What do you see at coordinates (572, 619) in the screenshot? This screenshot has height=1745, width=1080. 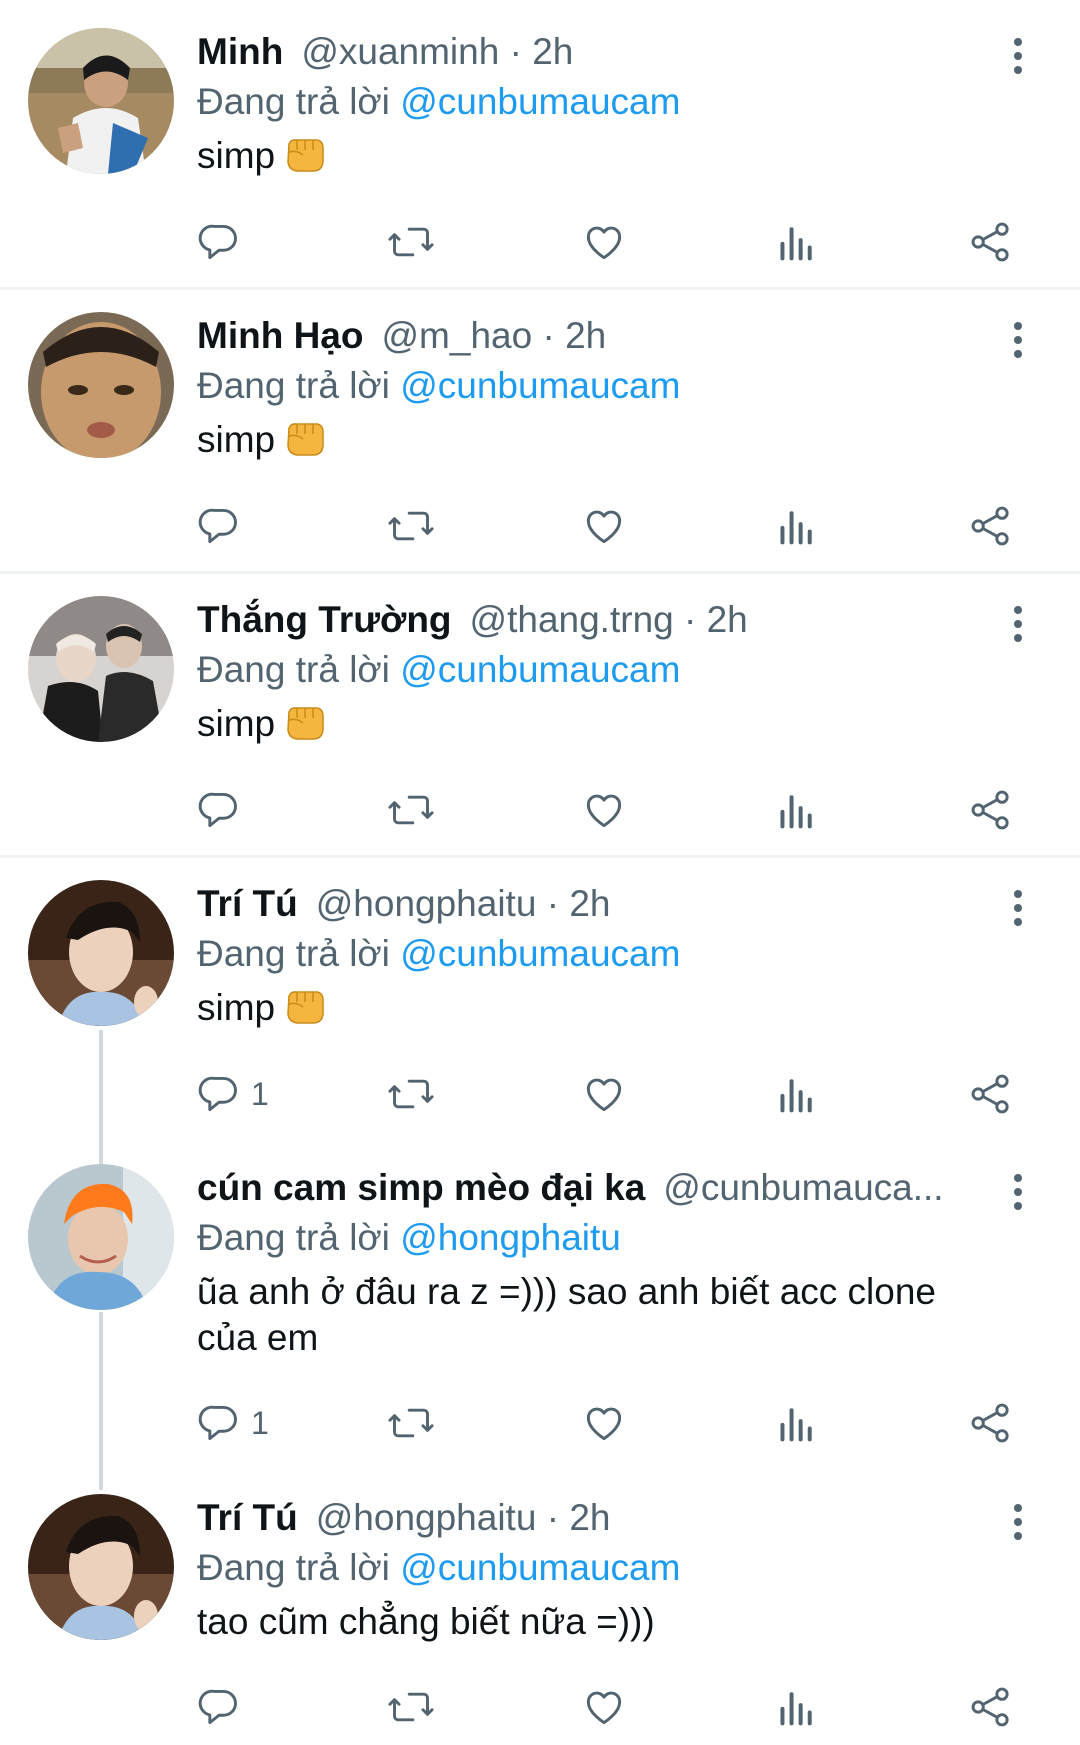 I see `user-handle: @thang.trng` at bounding box center [572, 619].